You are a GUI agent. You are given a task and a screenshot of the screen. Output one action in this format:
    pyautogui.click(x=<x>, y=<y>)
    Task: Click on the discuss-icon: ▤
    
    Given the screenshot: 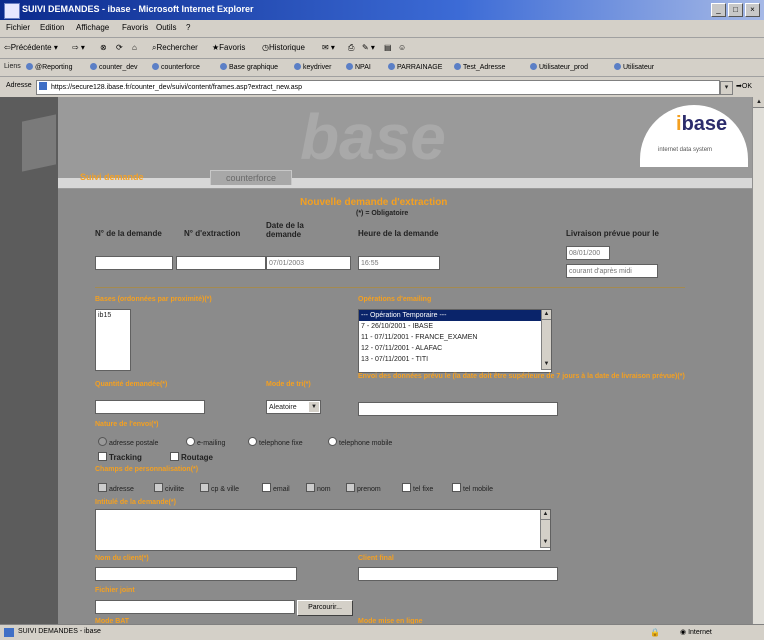 What is the action you would take?
    pyautogui.click(x=388, y=47)
    